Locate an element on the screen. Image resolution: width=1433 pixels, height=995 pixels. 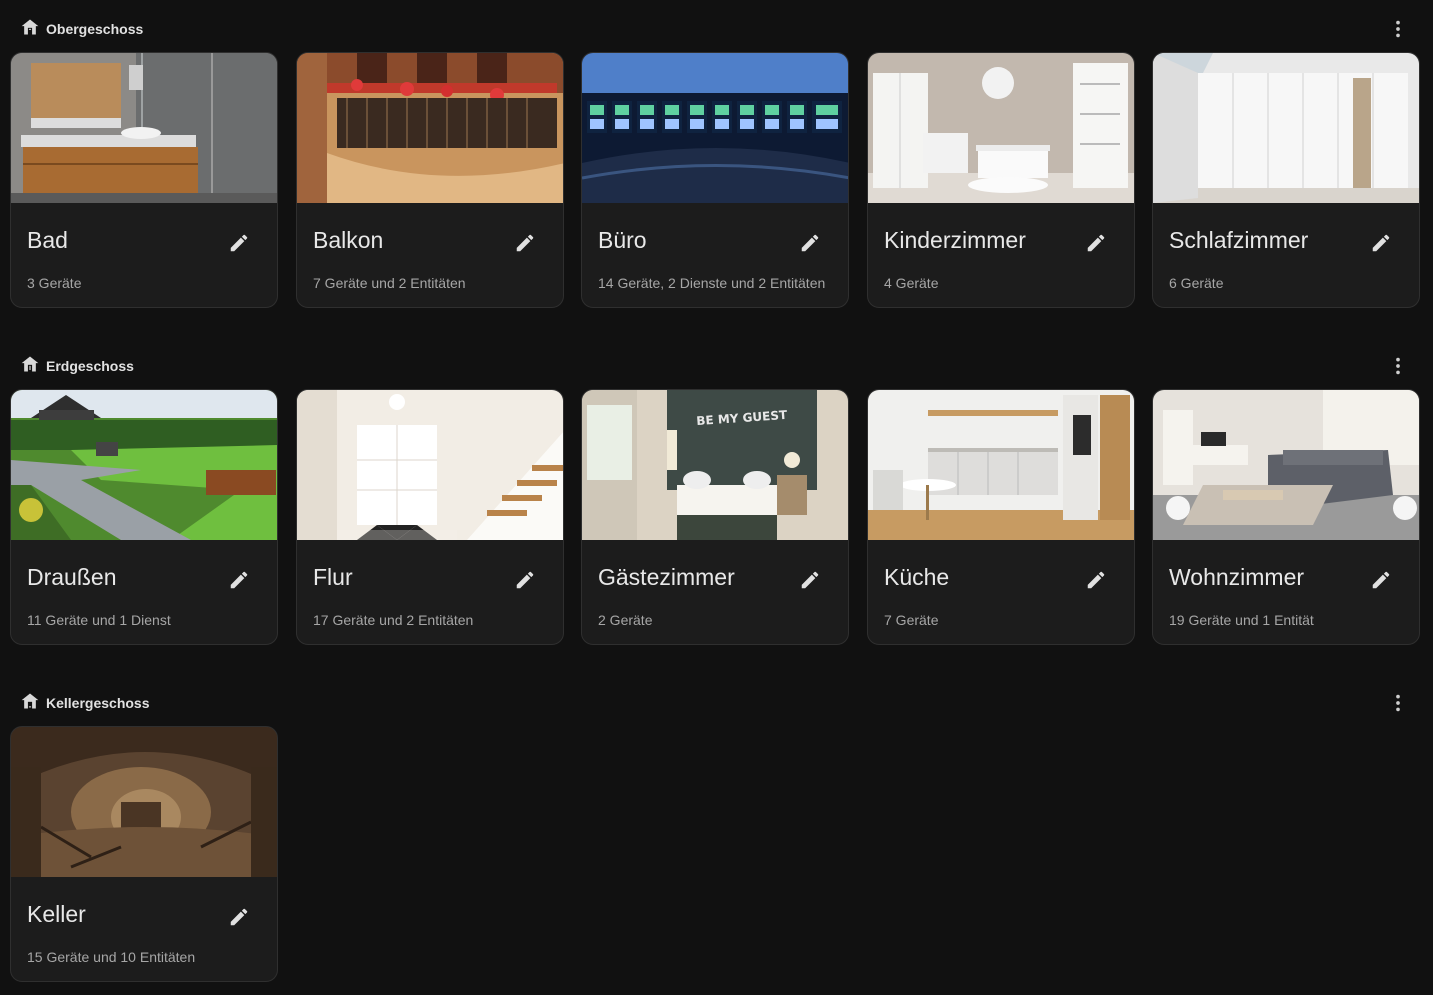
area-summary: 19 Geräte und 1 Entität is located at coordinates (1241, 620).